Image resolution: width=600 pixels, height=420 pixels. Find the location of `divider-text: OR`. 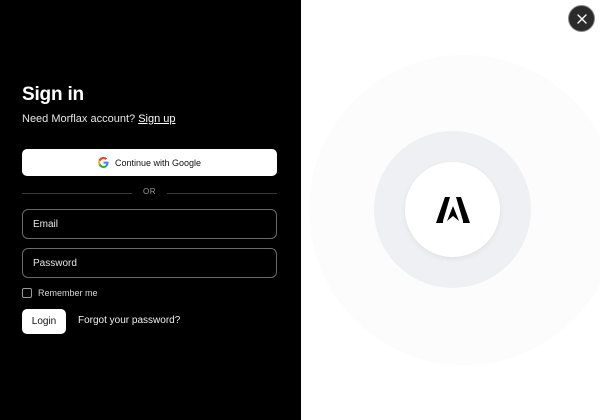

divider-text: OR is located at coordinates (149, 191).